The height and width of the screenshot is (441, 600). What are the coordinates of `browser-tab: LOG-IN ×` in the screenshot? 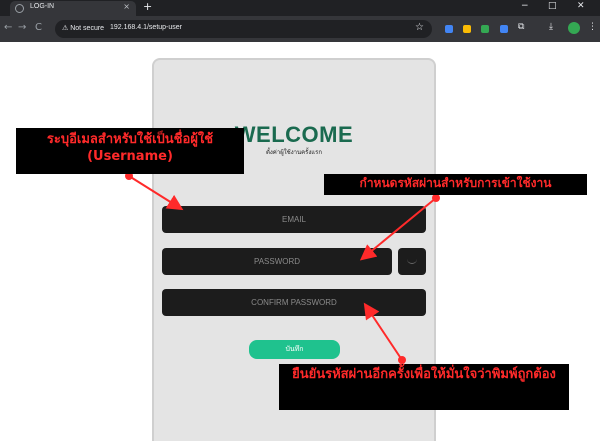 It's located at (73, 8).